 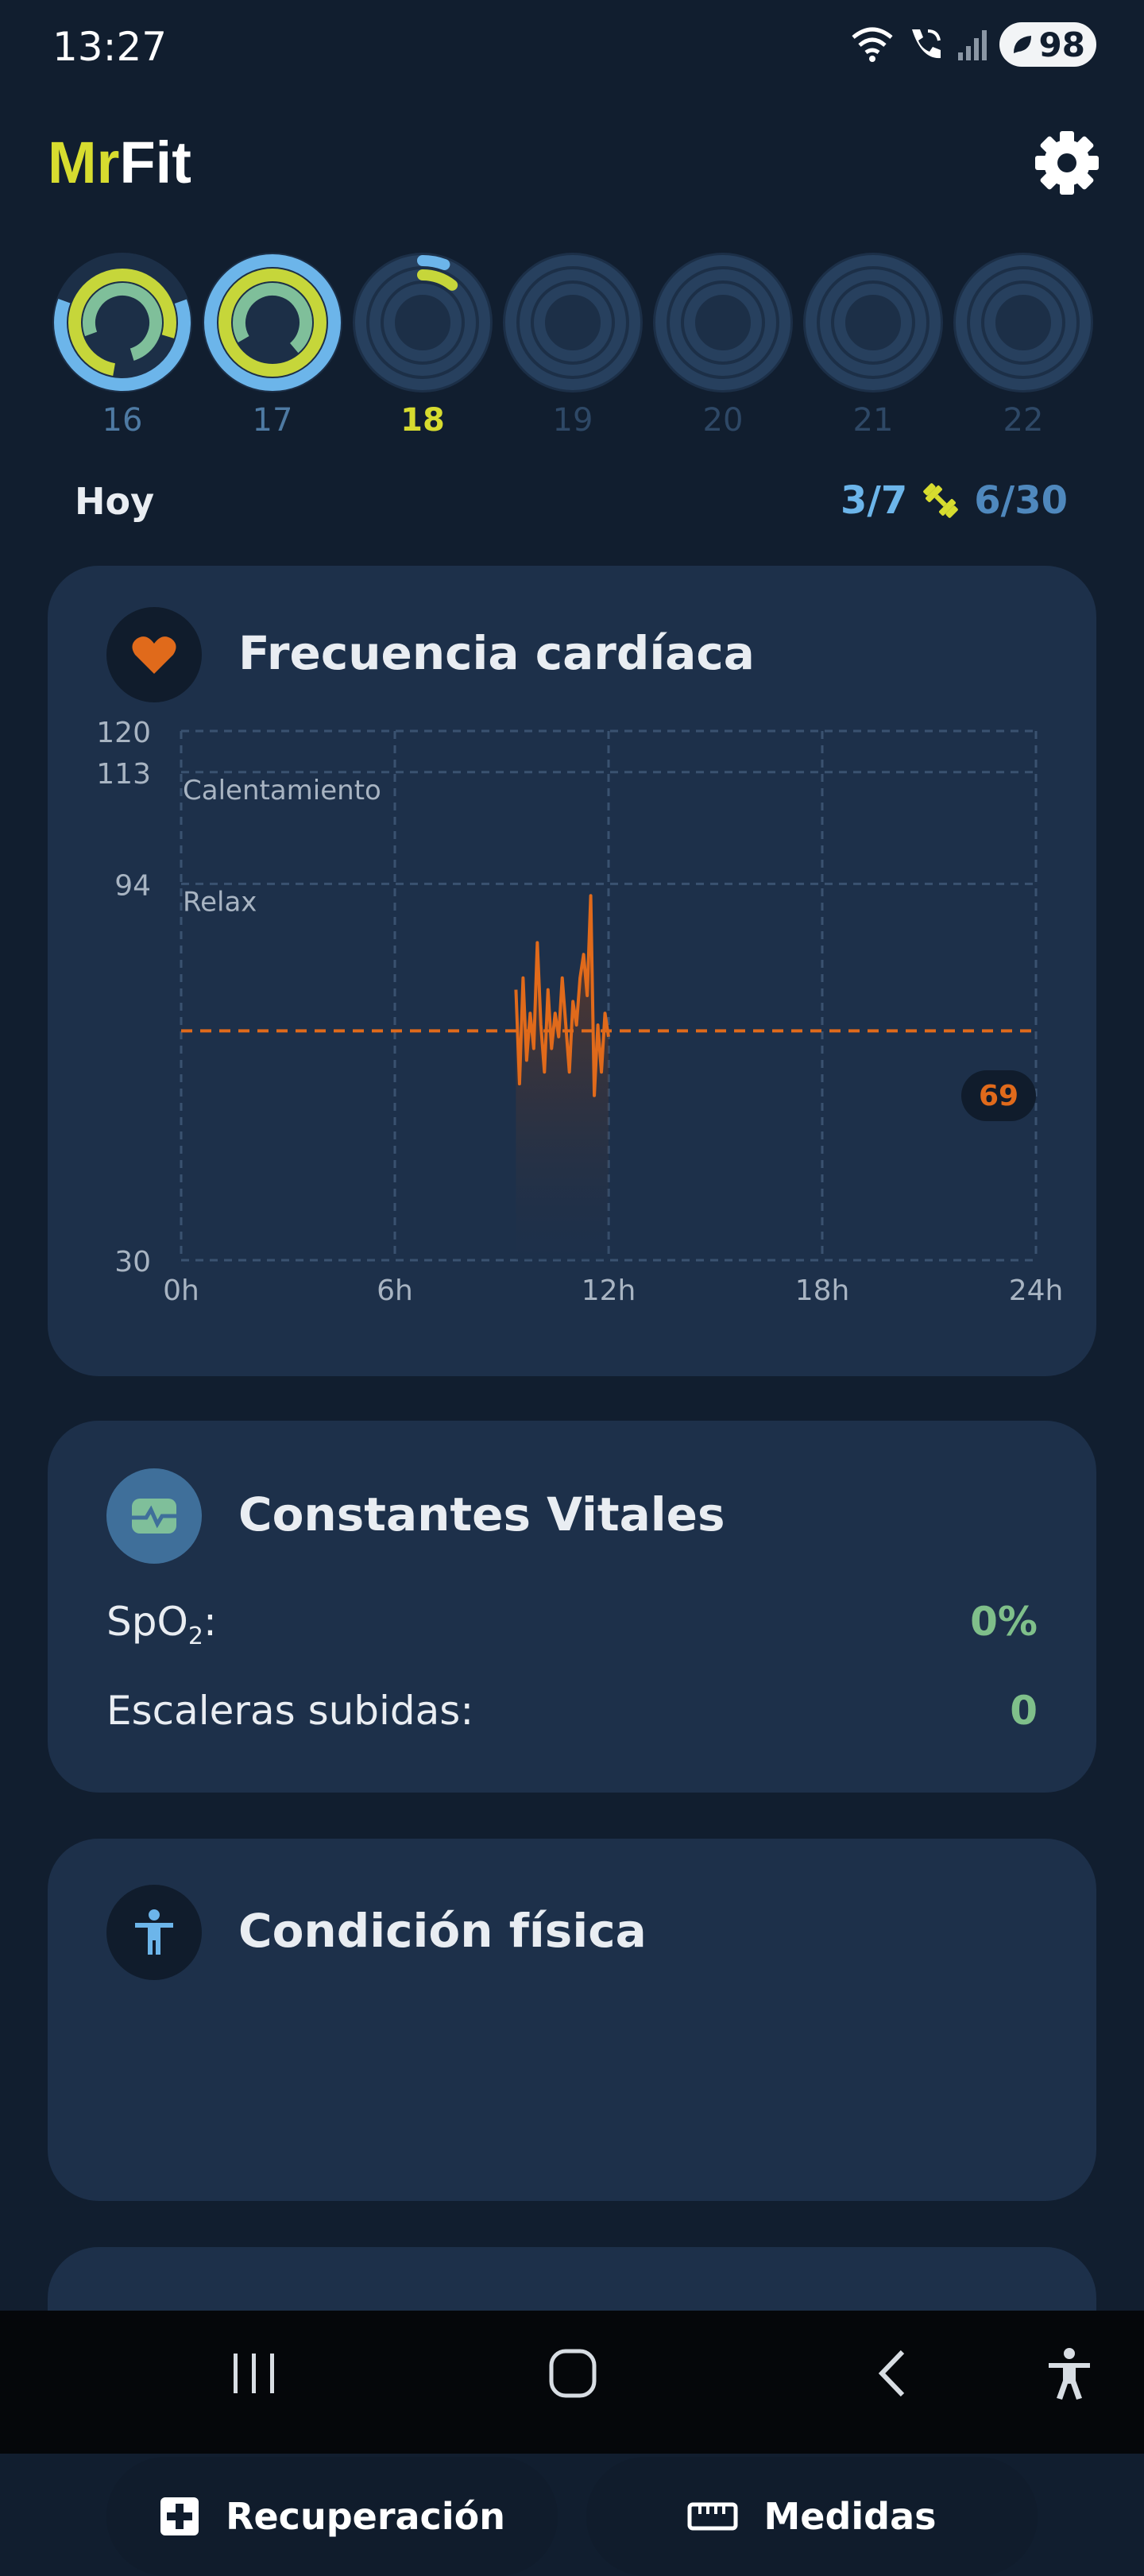 I want to click on status-icons: 98, so click(x=973, y=44).